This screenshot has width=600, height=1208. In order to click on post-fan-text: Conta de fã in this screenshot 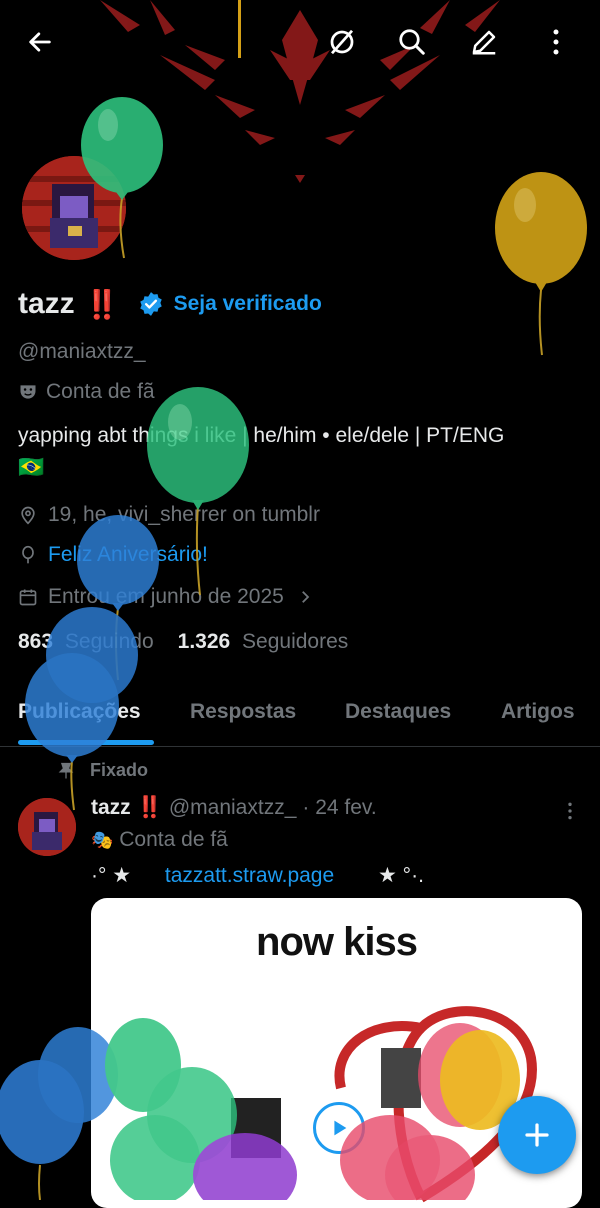, I will do `click(173, 839)`.